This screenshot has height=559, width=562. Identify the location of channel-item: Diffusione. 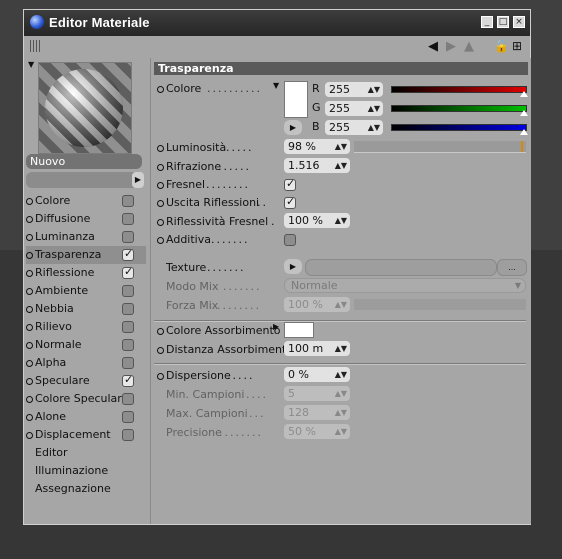
(86, 219).